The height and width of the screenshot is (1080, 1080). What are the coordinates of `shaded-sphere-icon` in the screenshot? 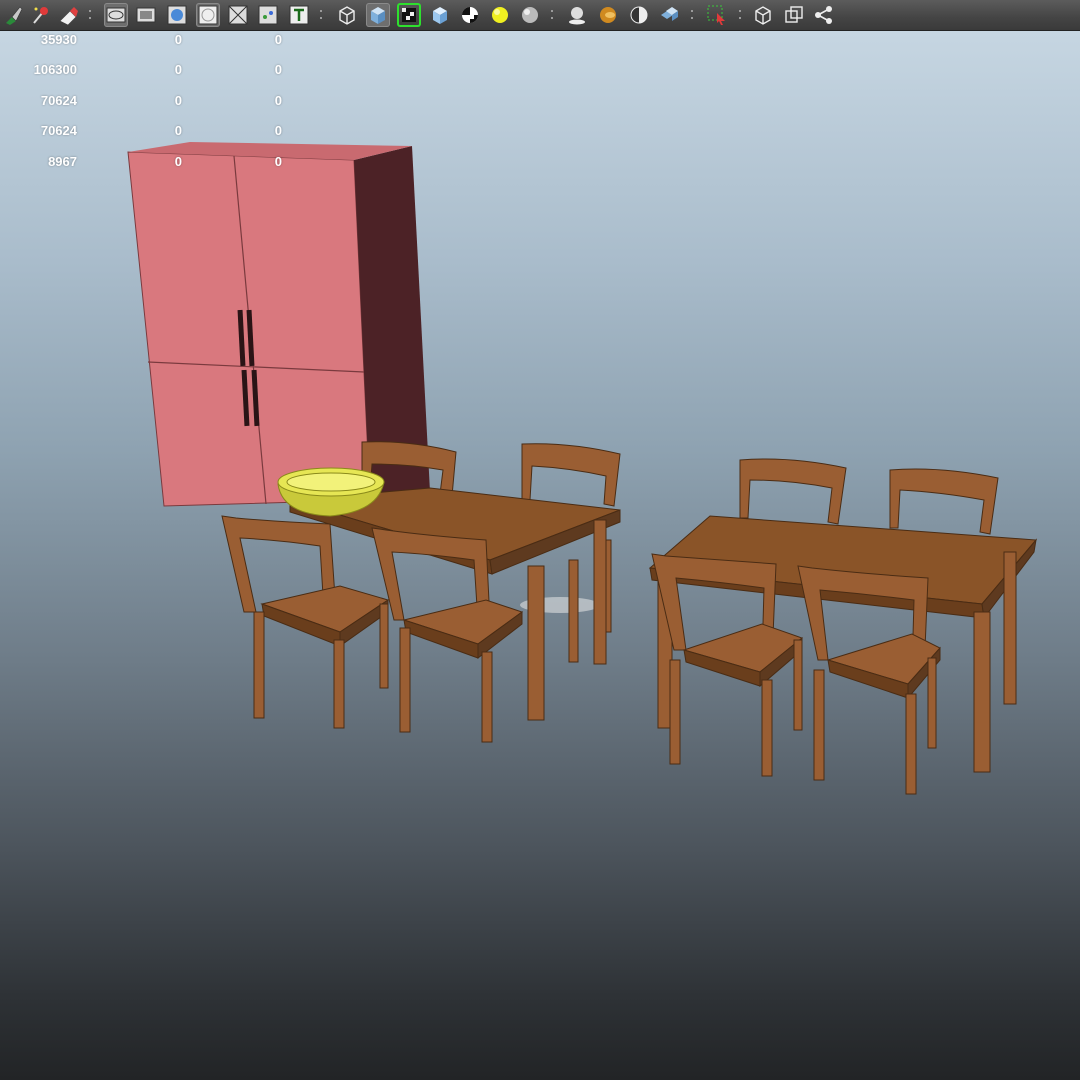 It's located at (177, 15).